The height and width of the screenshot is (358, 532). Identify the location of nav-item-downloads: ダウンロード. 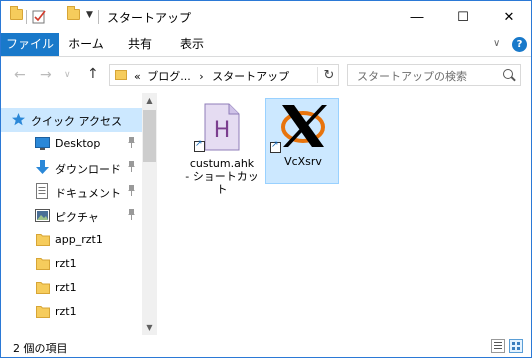
(71, 168).